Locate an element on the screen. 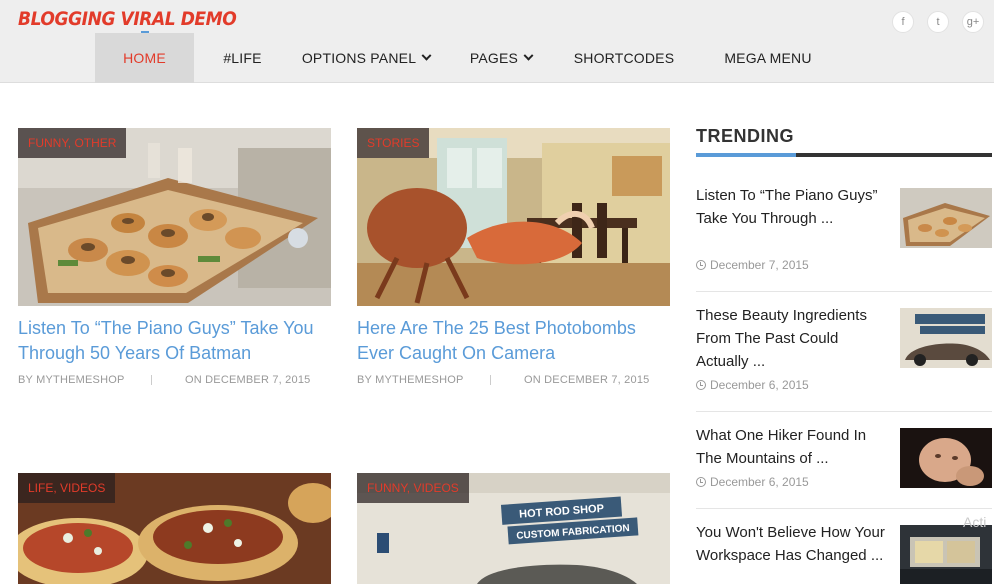  nav-item-label: HOME is located at coordinates (144, 58).